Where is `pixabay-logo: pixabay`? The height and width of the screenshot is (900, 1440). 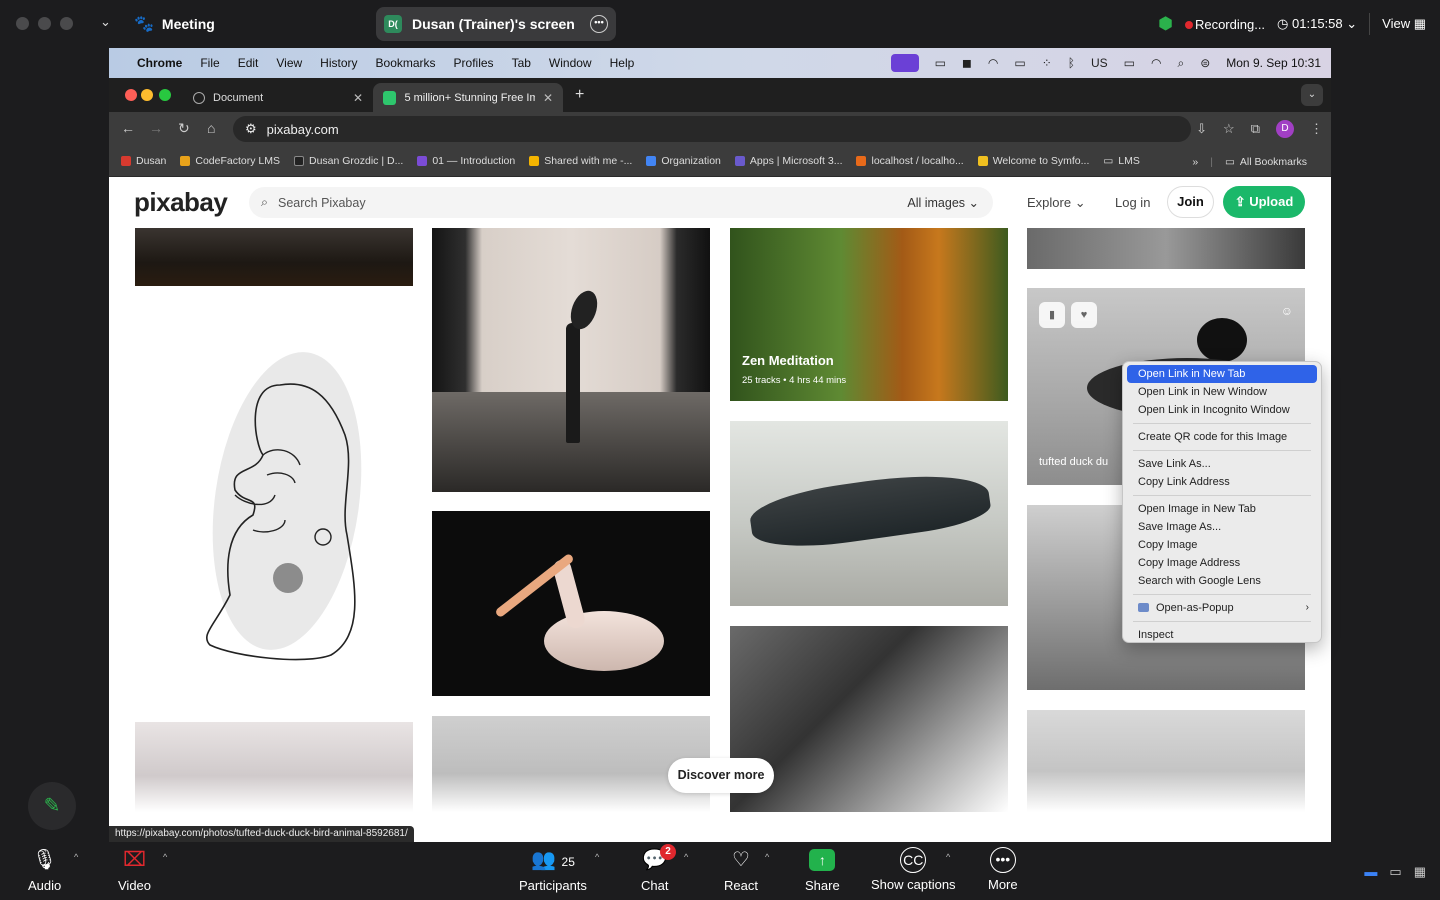 pixabay-logo: pixabay is located at coordinates (181, 202).